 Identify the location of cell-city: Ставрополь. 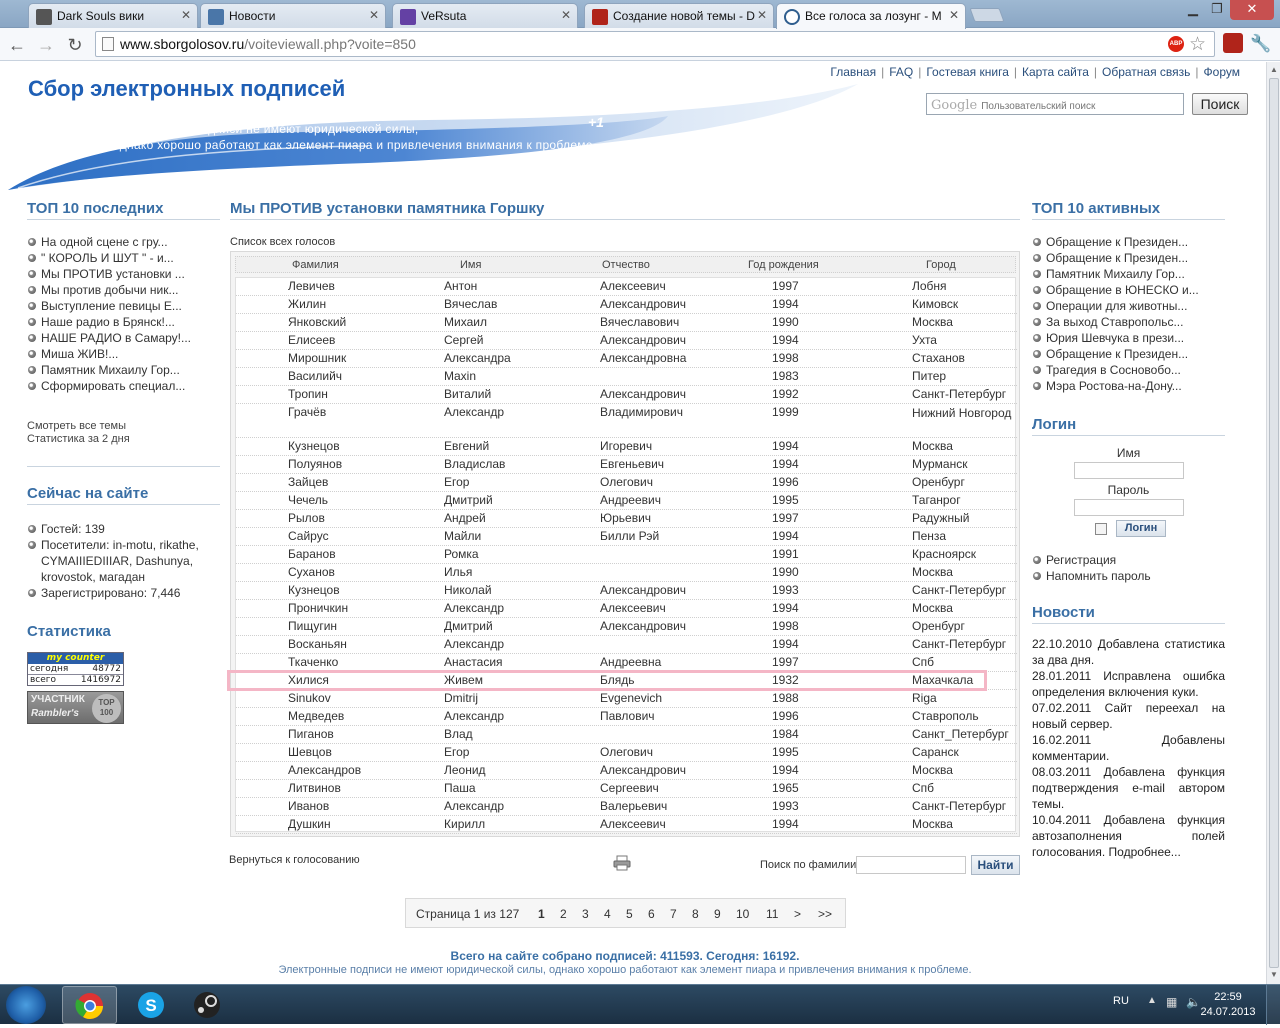
(945, 716).